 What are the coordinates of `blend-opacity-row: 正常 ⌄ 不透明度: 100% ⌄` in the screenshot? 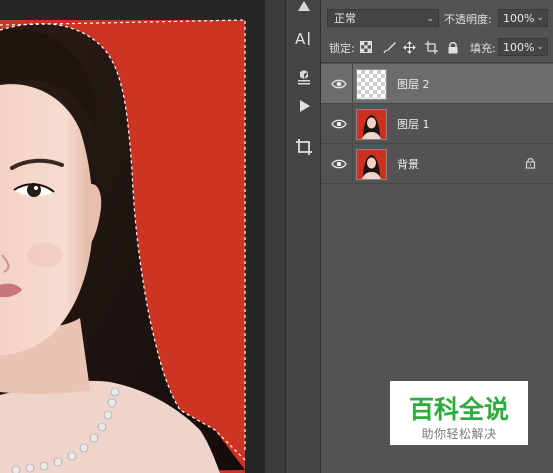 It's located at (437, 19).